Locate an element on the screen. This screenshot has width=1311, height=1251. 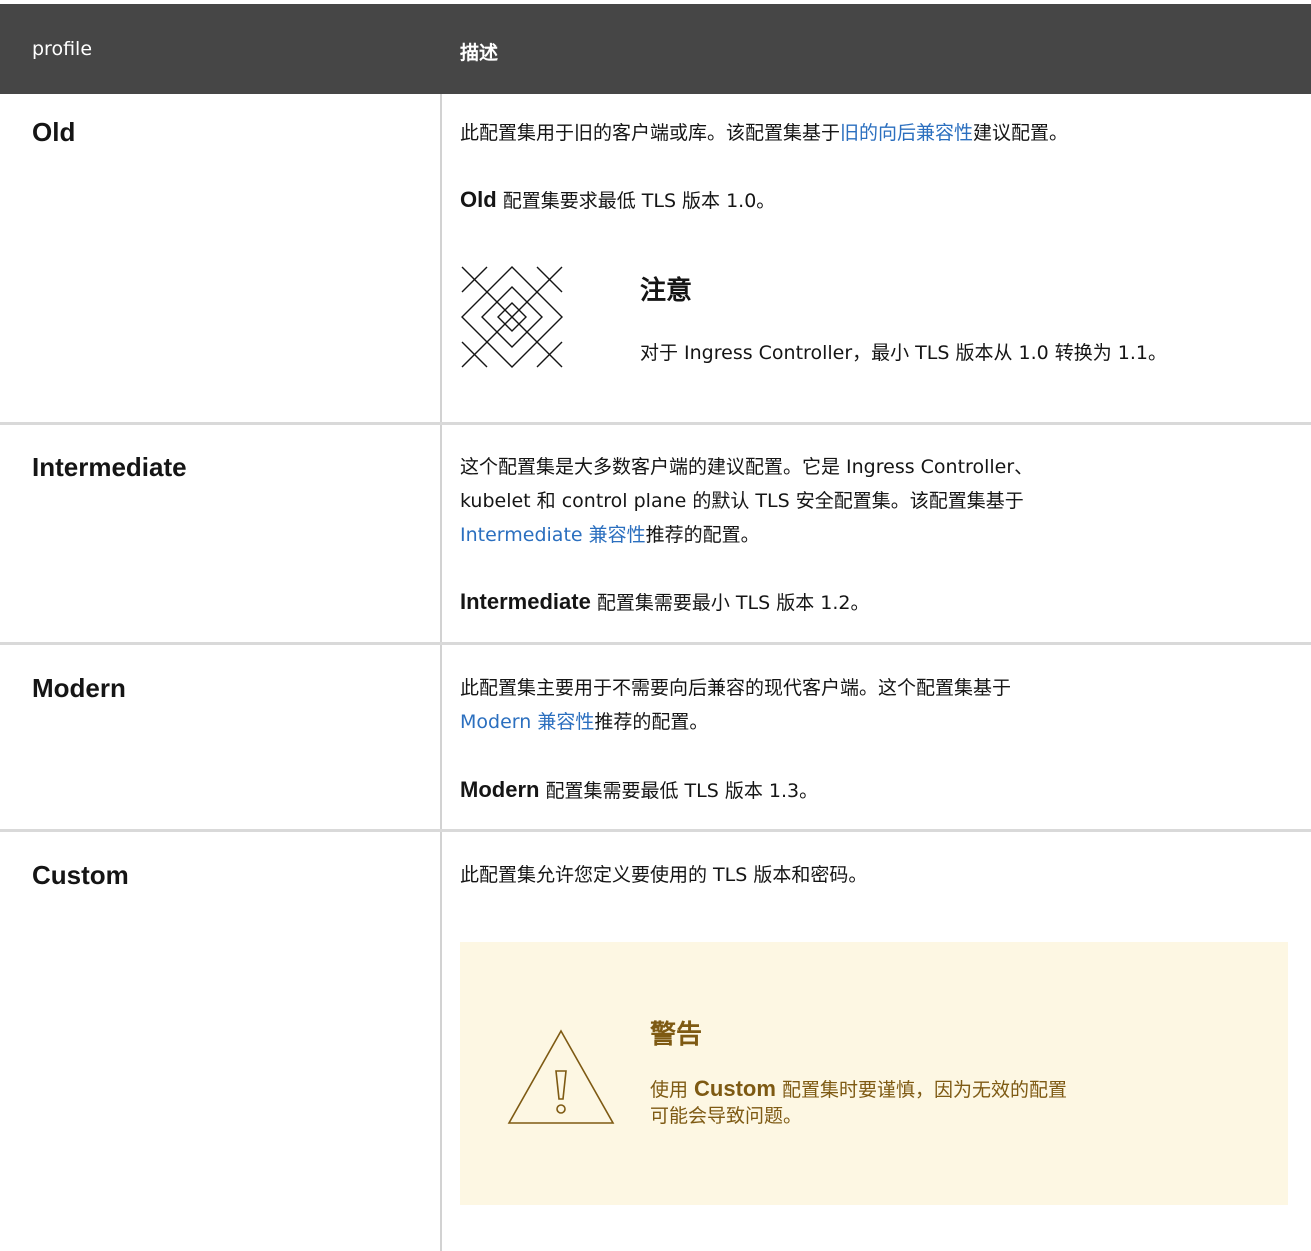
warning-triangle-icon is located at coordinates (561, 1076).